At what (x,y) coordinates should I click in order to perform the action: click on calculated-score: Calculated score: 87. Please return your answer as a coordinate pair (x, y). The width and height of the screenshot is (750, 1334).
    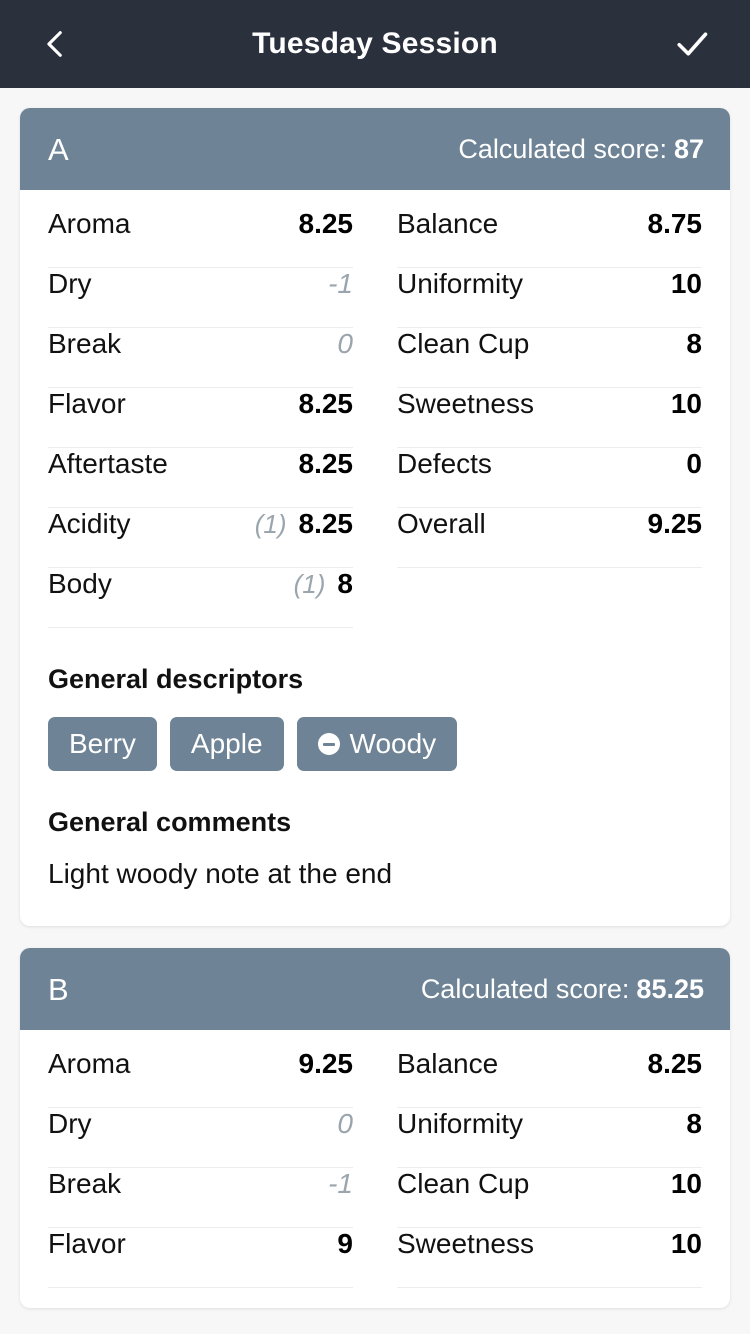
    Looking at the image, I should click on (581, 148).